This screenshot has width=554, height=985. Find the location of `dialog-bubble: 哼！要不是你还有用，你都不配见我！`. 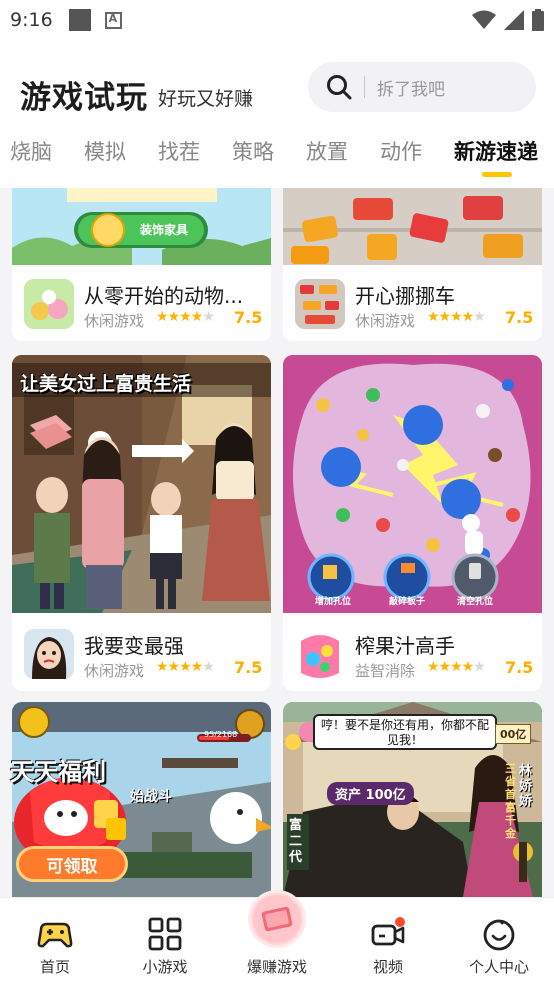

dialog-bubble: 哼！要不是你还有用，你都不配见我！ is located at coordinates (405, 732).